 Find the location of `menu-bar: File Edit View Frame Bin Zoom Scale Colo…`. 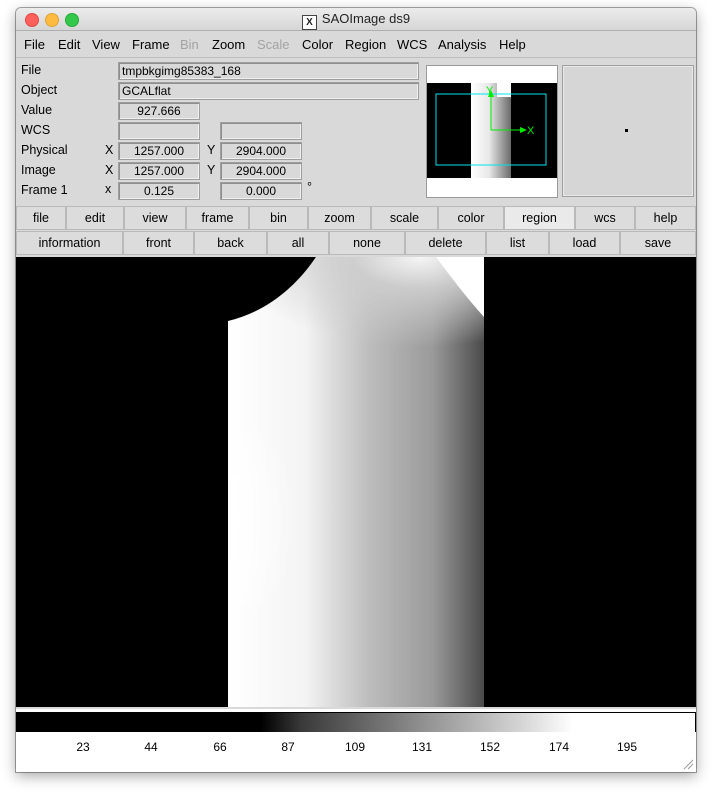

menu-bar: File Edit View Frame Bin Zoom Scale Colo… is located at coordinates (356, 44).